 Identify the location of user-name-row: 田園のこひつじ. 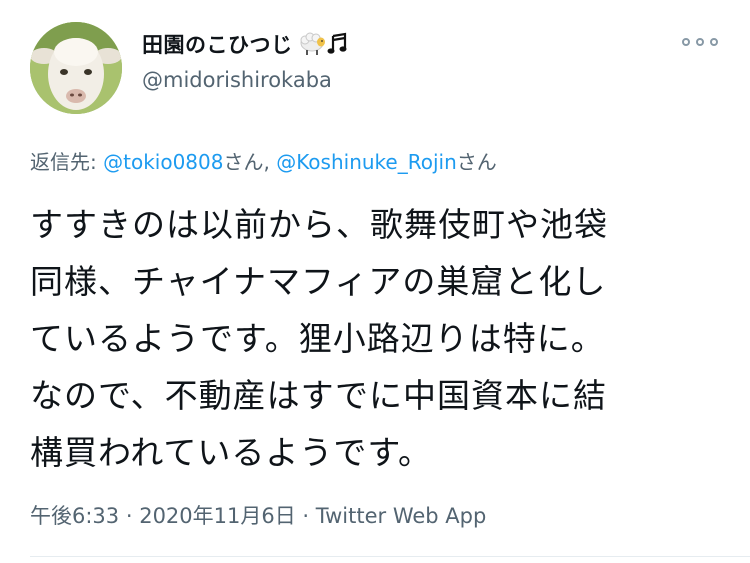
(245, 44).